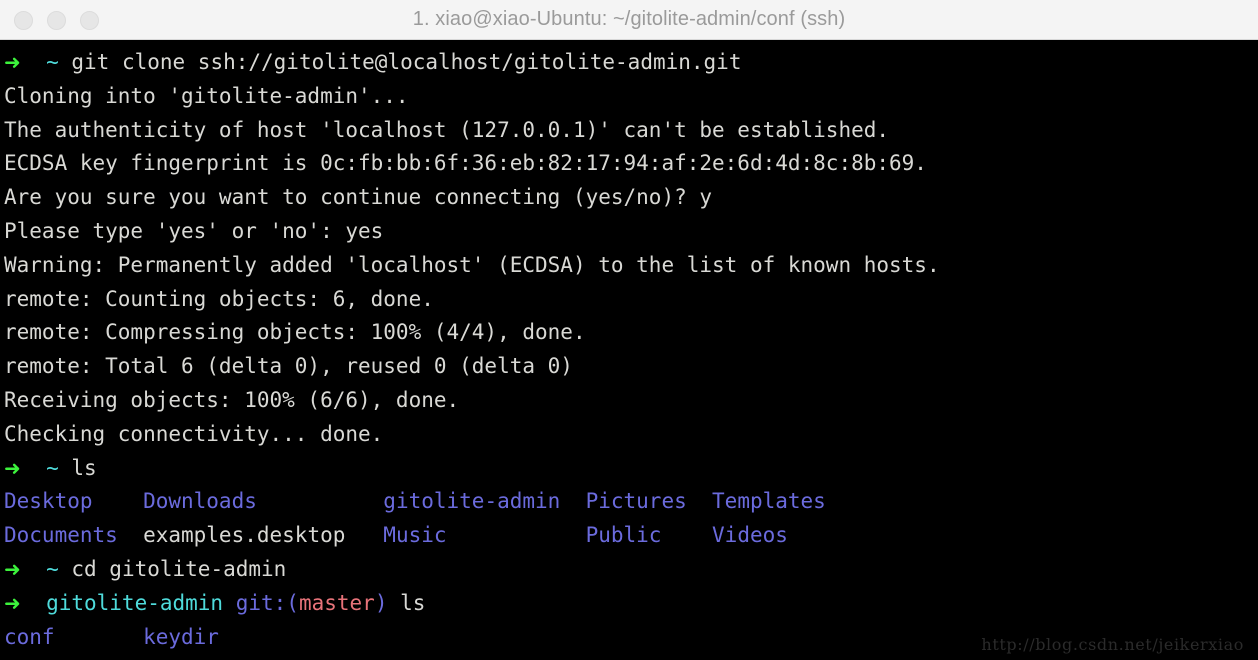  I want to click on directory-entry: Downloads, so click(263, 501).